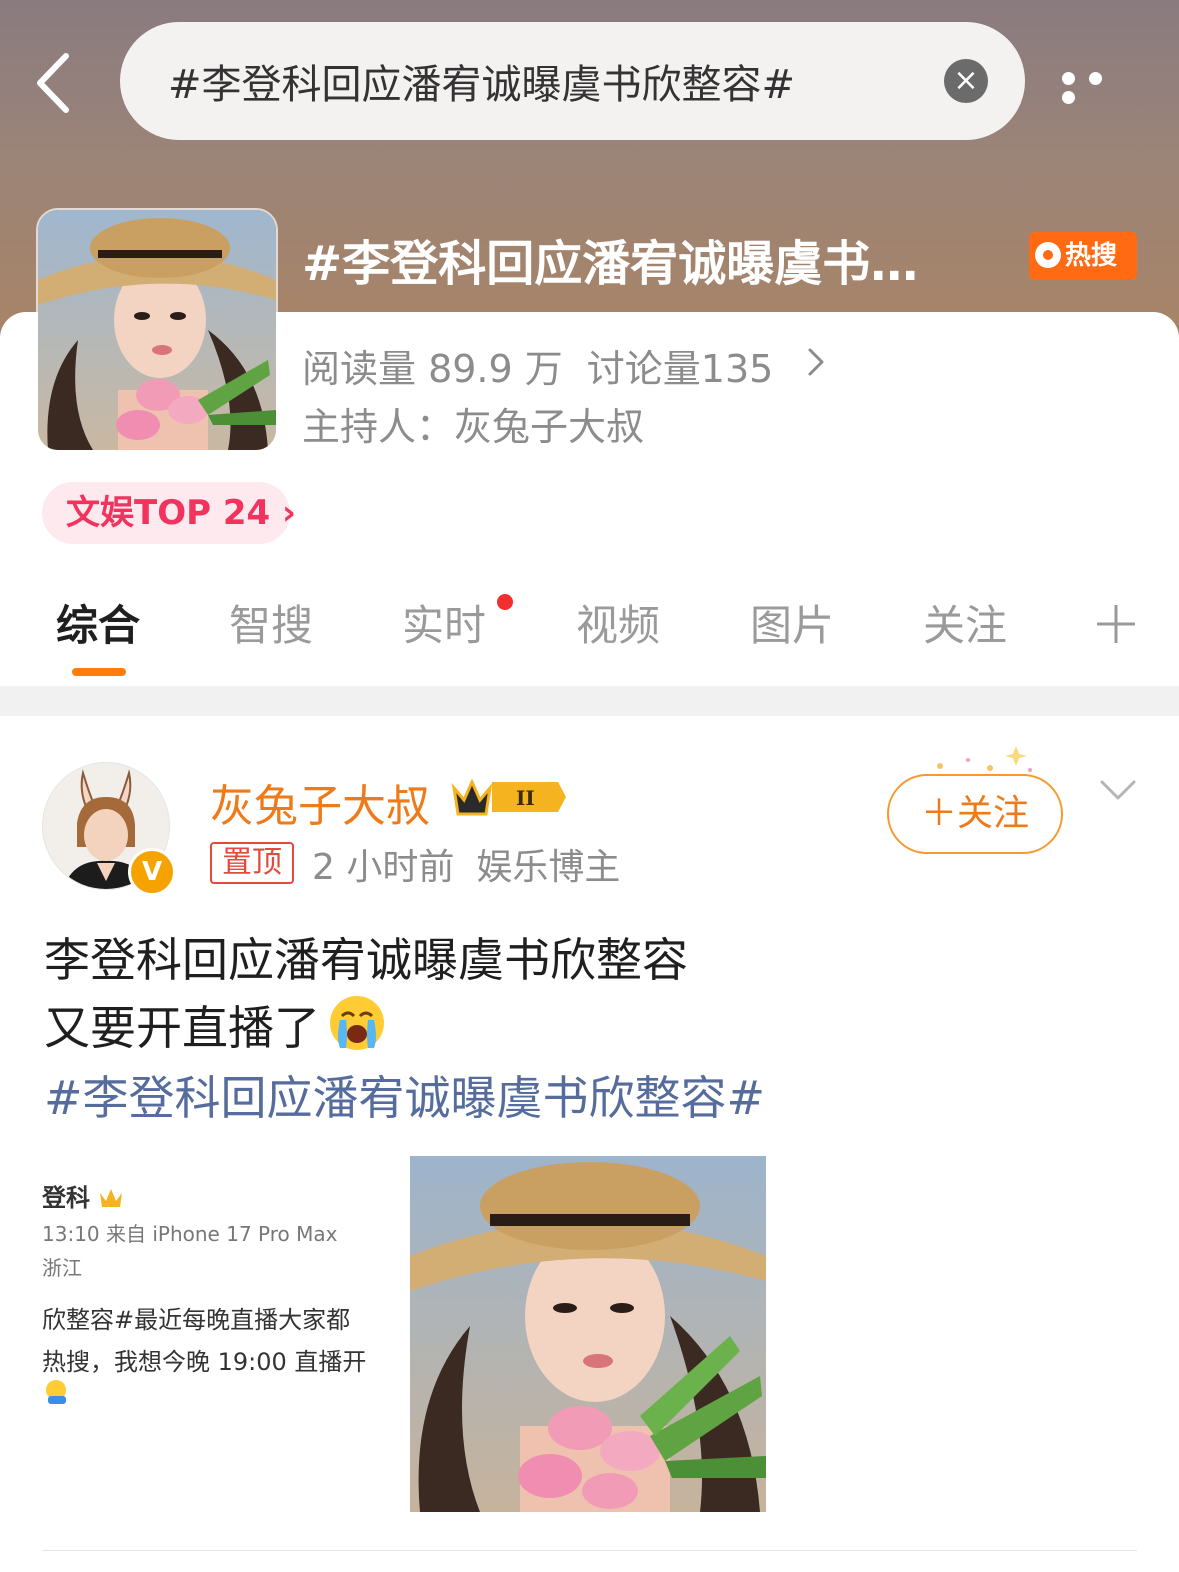  Describe the element at coordinates (383, 867) in the screenshot. I see `post-time: 2 小时前` at that location.